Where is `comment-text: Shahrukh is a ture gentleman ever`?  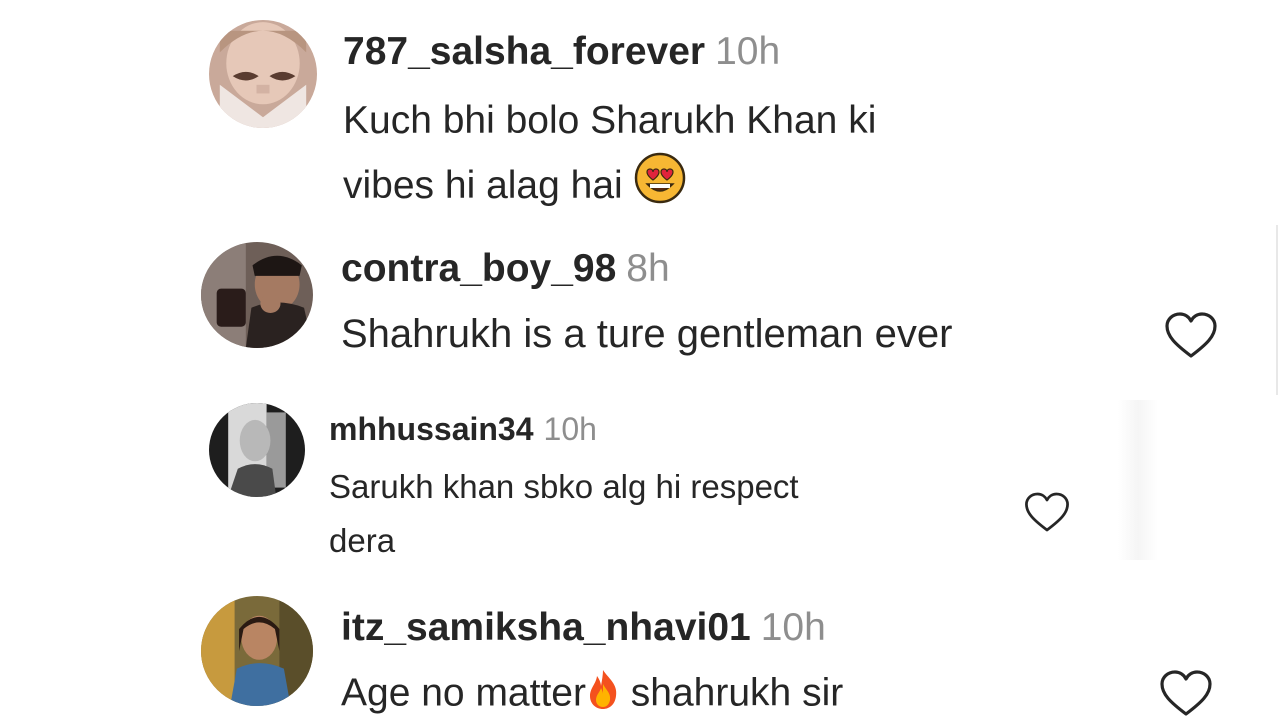
comment-text: Shahrukh is a ture gentleman ever is located at coordinates (647, 334).